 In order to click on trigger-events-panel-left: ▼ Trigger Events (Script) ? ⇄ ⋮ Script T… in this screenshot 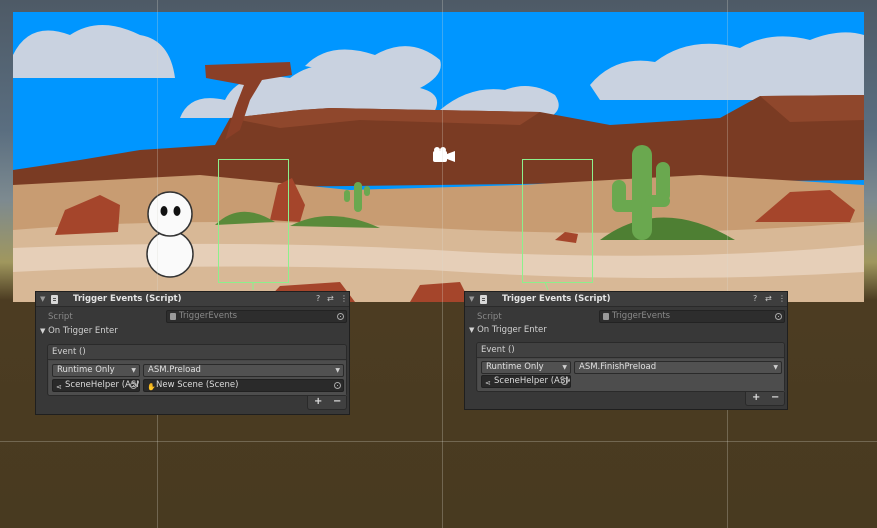, I will do `click(192, 353)`.